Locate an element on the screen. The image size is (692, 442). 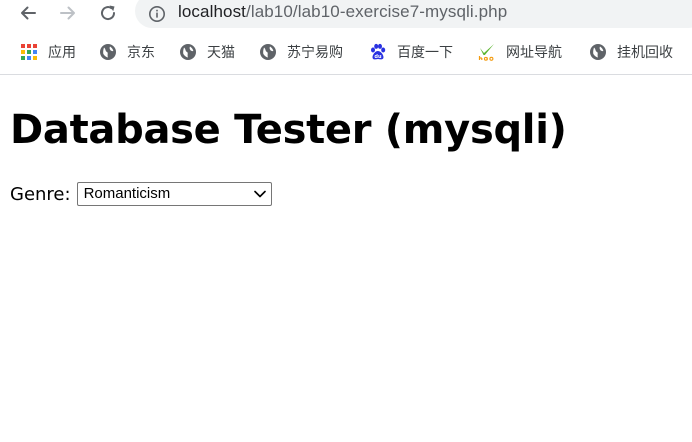
back-button is located at coordinates (28, 13).